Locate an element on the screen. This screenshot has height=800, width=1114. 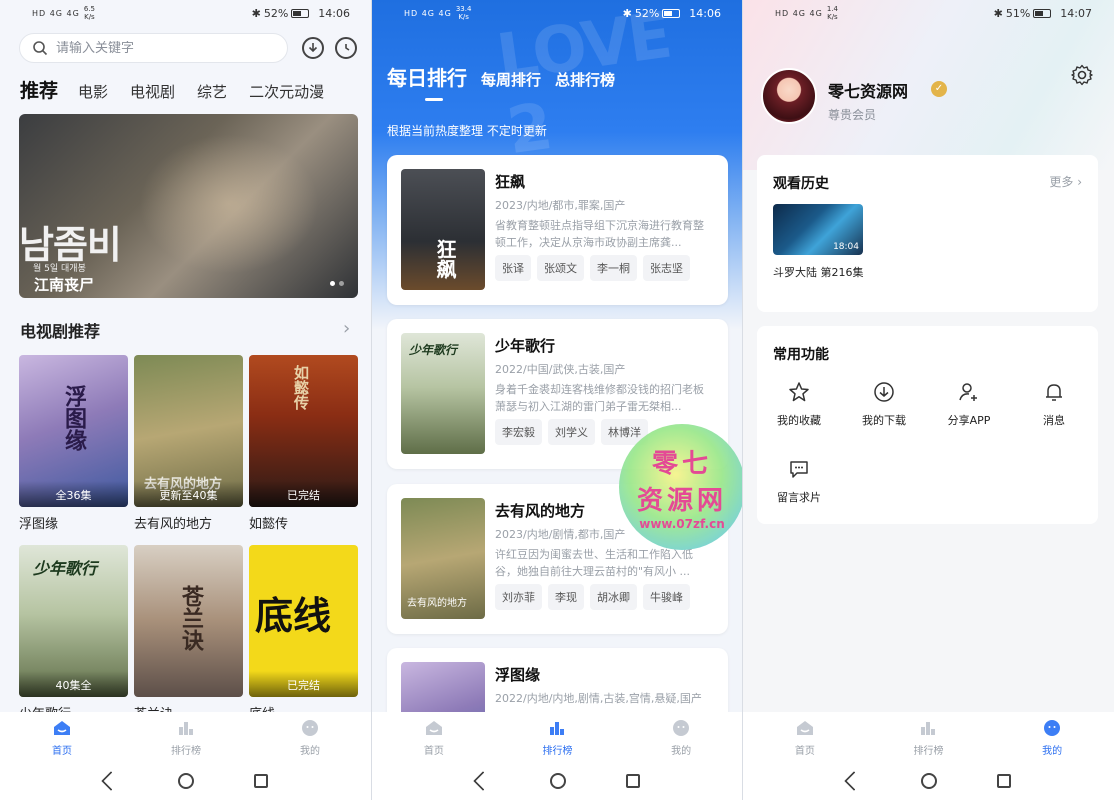
search-input is located at coordinates (156, 48).